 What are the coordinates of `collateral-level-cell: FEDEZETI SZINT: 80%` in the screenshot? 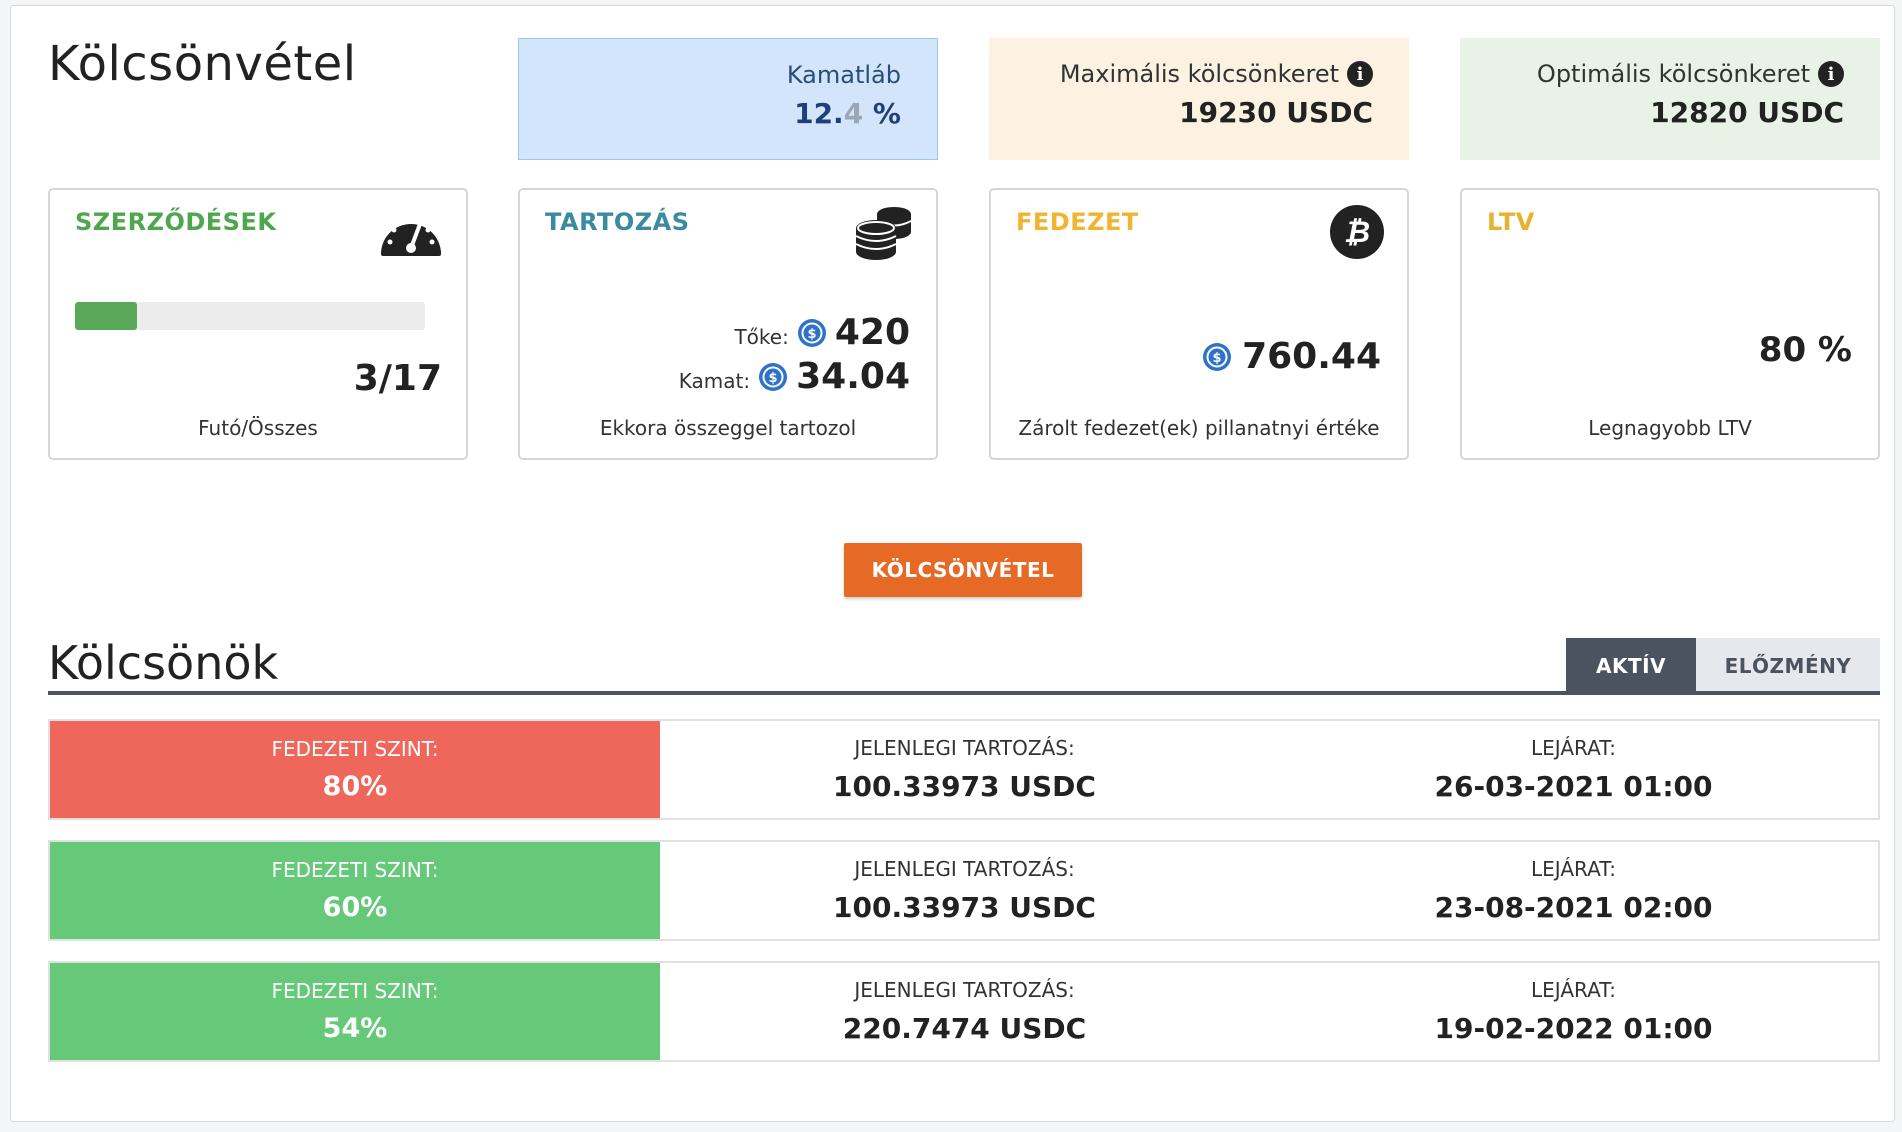 It's located at (355, 769).